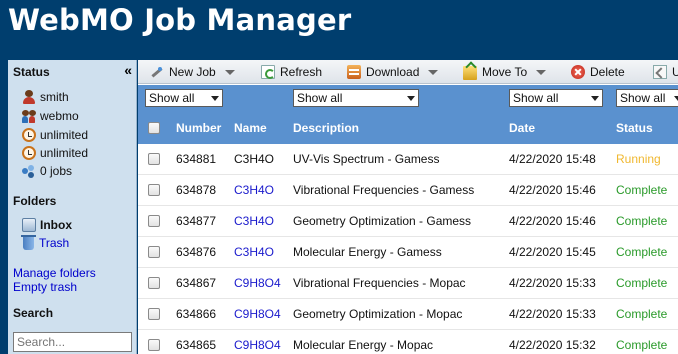  Describe the element at coordinates (268, 72) in the screenshot. I see `refresh-icon` at that location.